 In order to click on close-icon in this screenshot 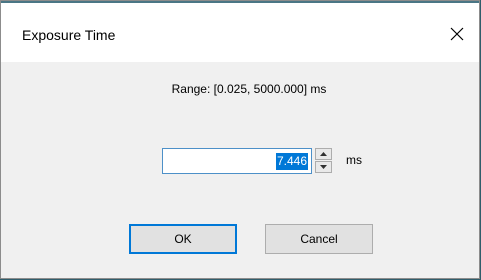, I will do `click(457, 34)`.